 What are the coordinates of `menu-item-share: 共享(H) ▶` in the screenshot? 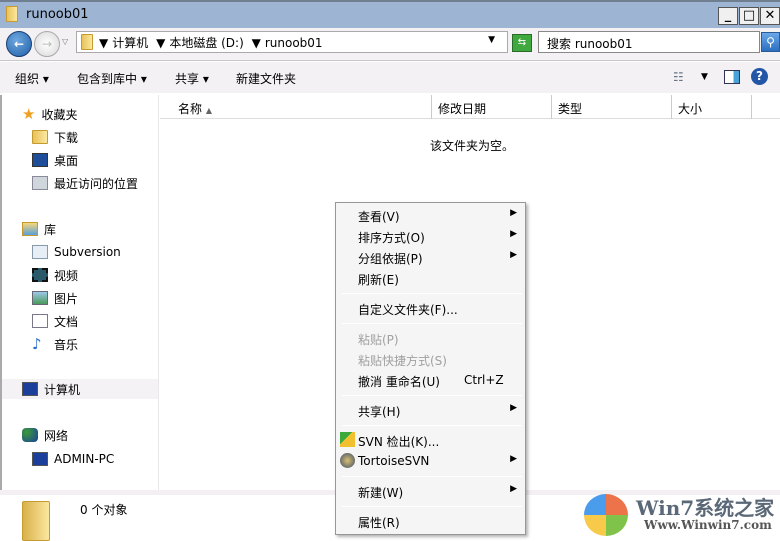 It's located at (430, 409).